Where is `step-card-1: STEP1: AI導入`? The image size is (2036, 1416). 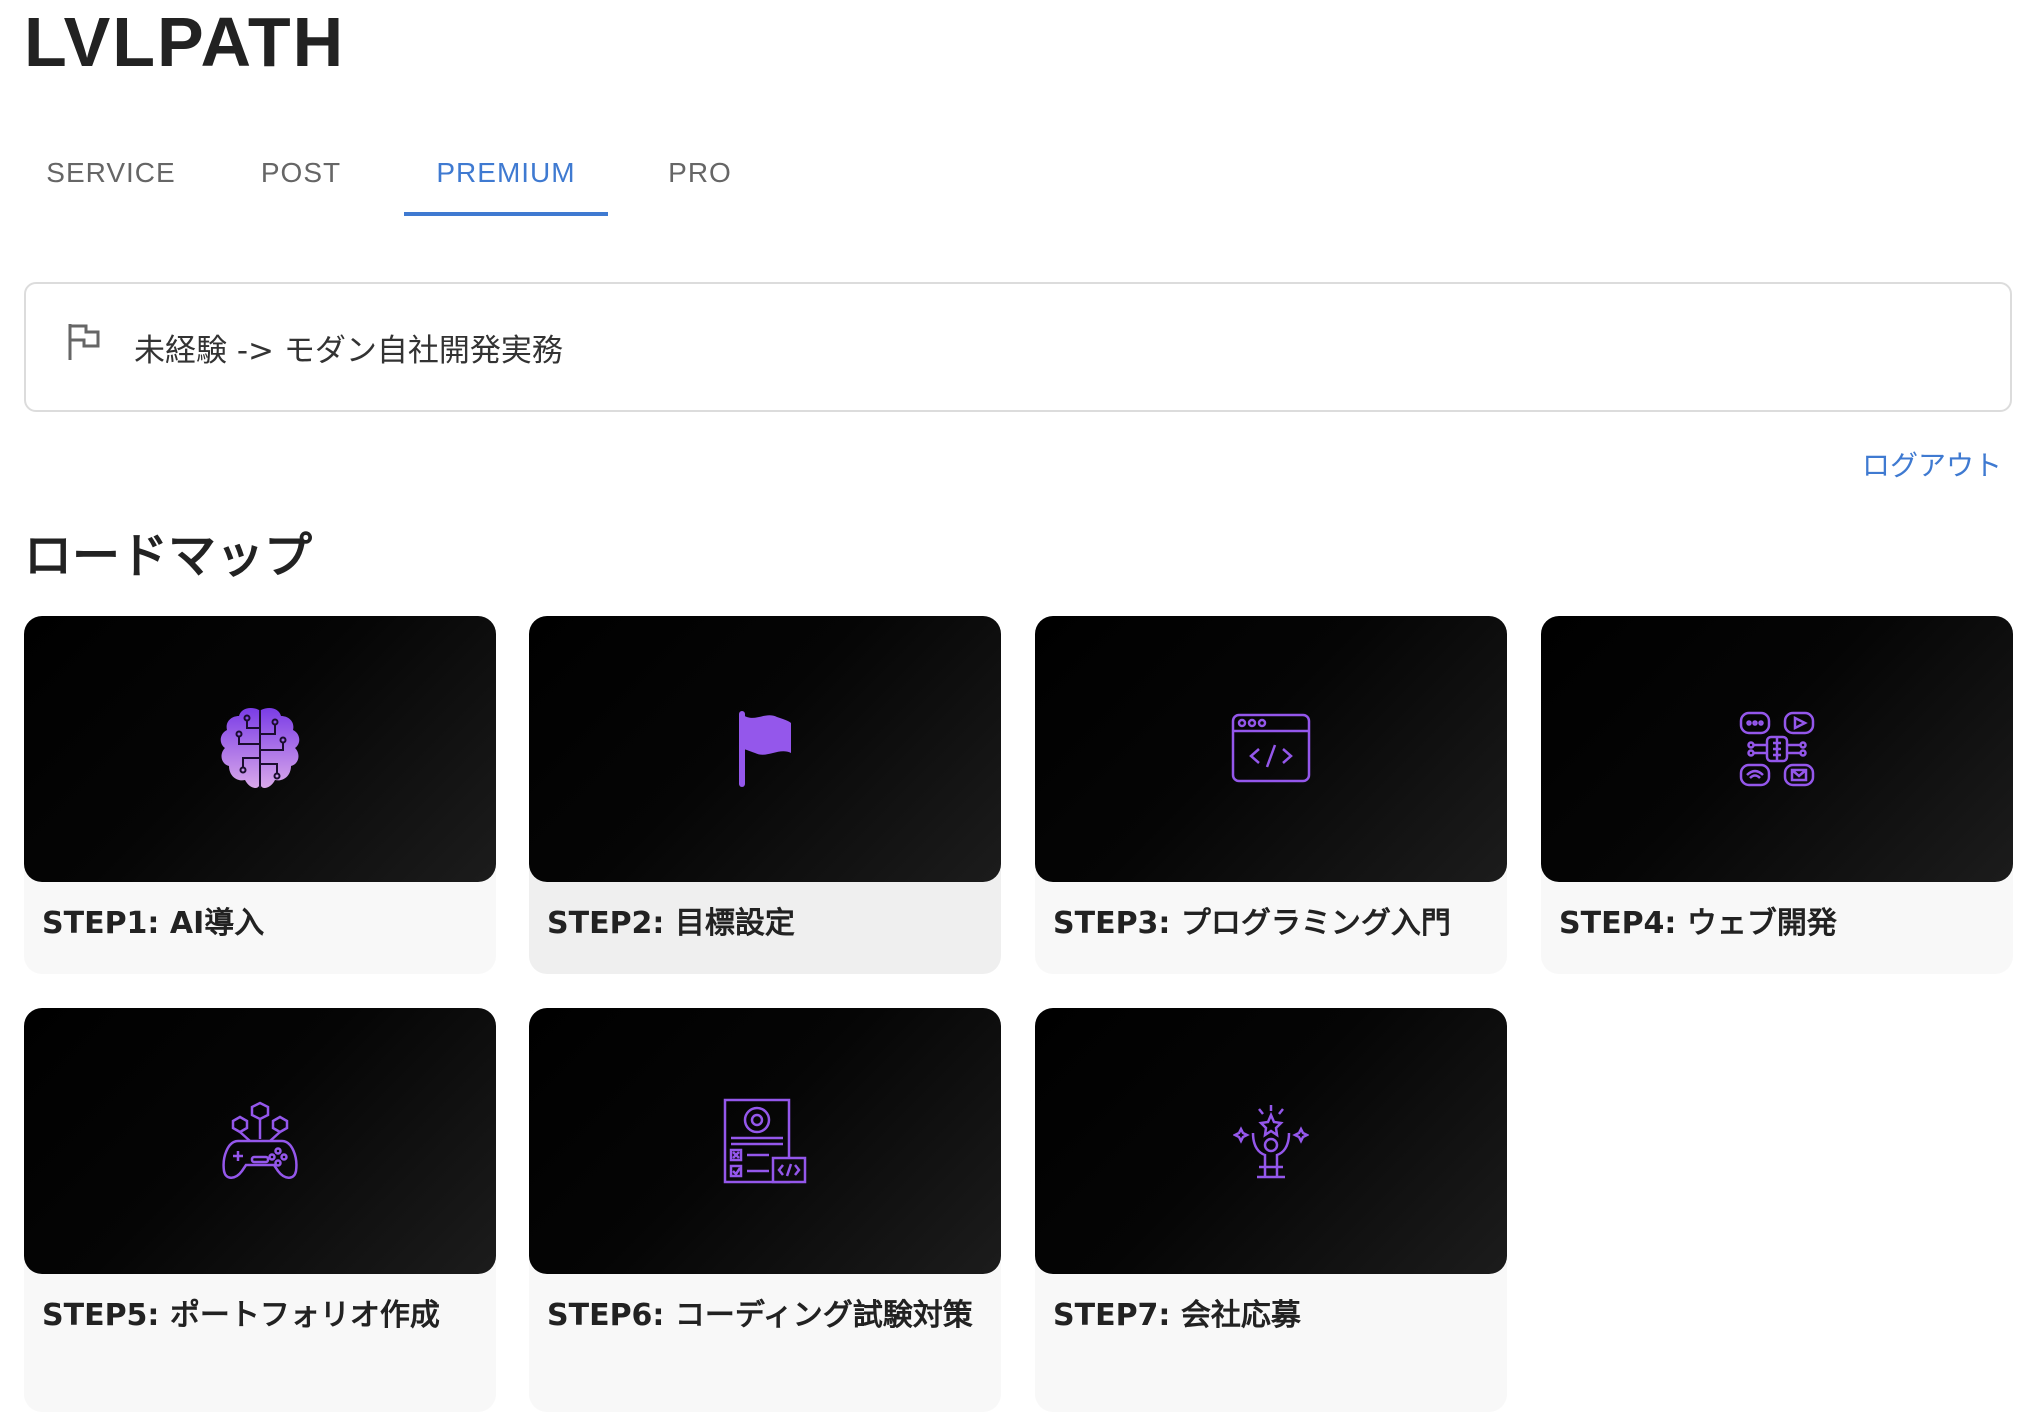 step-card-1: STEP1: AI導入 is located at coordinates (260, 795).